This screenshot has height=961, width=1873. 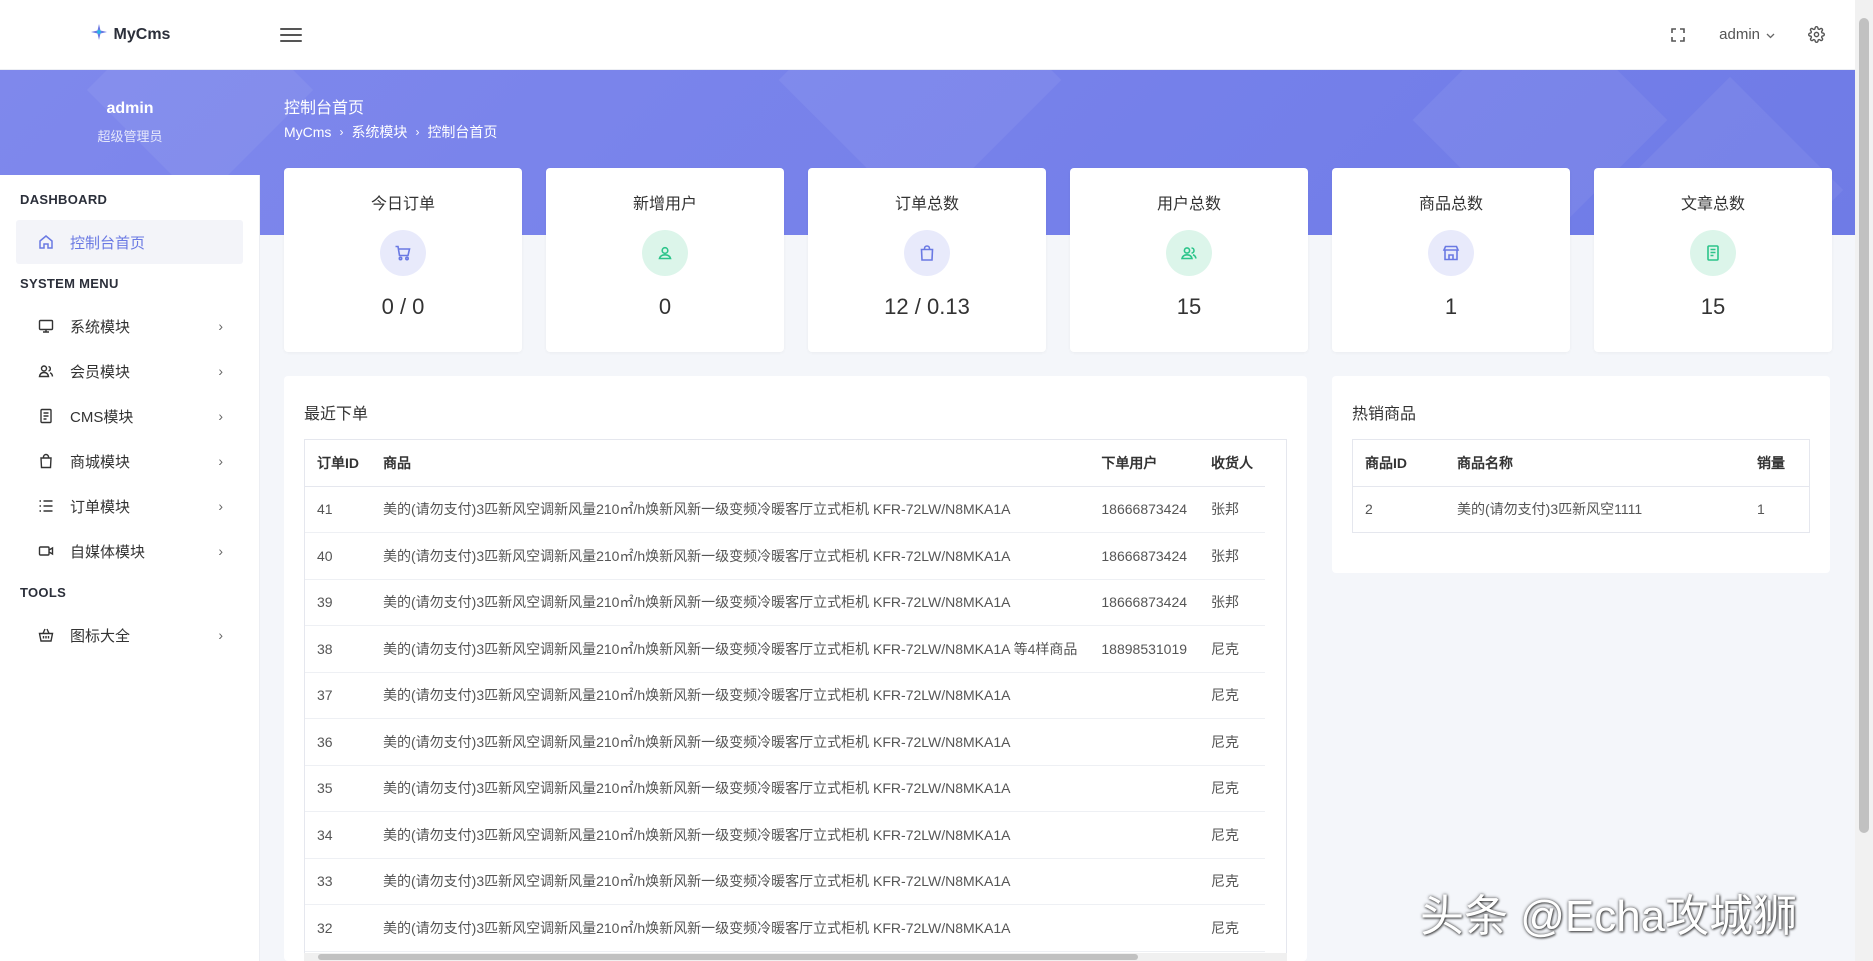 What do you see at coordinates (307, 132) in the screenshot?
I see `breadcrumb-item: MyCms` at bounding box center [307, 132].